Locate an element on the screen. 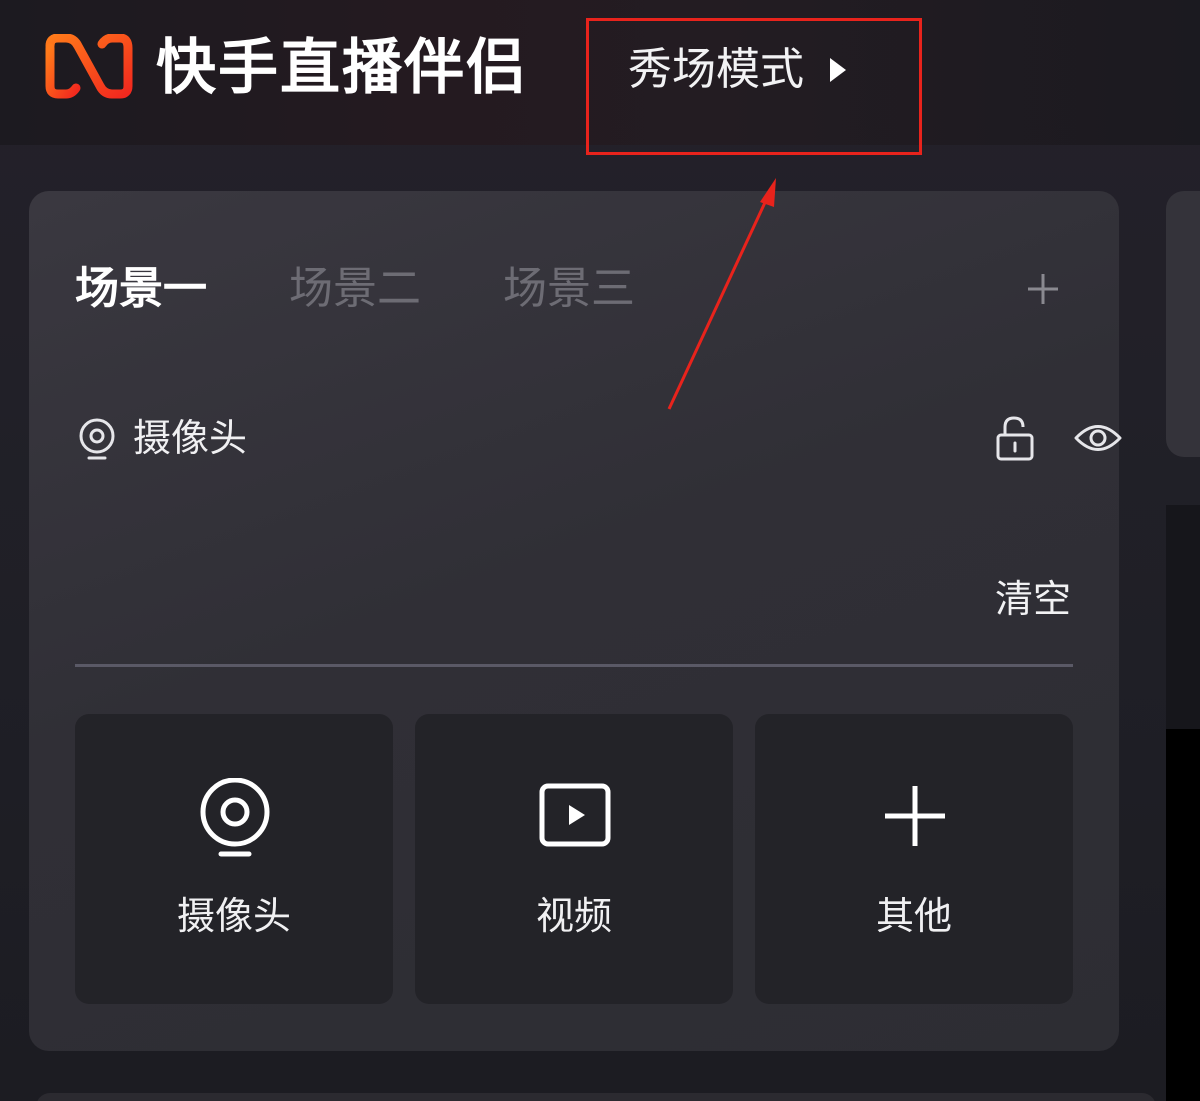 This screenshot has width=1200, height=1101. tab-scene-2: 场景二 is located at coordinates (355, 289).